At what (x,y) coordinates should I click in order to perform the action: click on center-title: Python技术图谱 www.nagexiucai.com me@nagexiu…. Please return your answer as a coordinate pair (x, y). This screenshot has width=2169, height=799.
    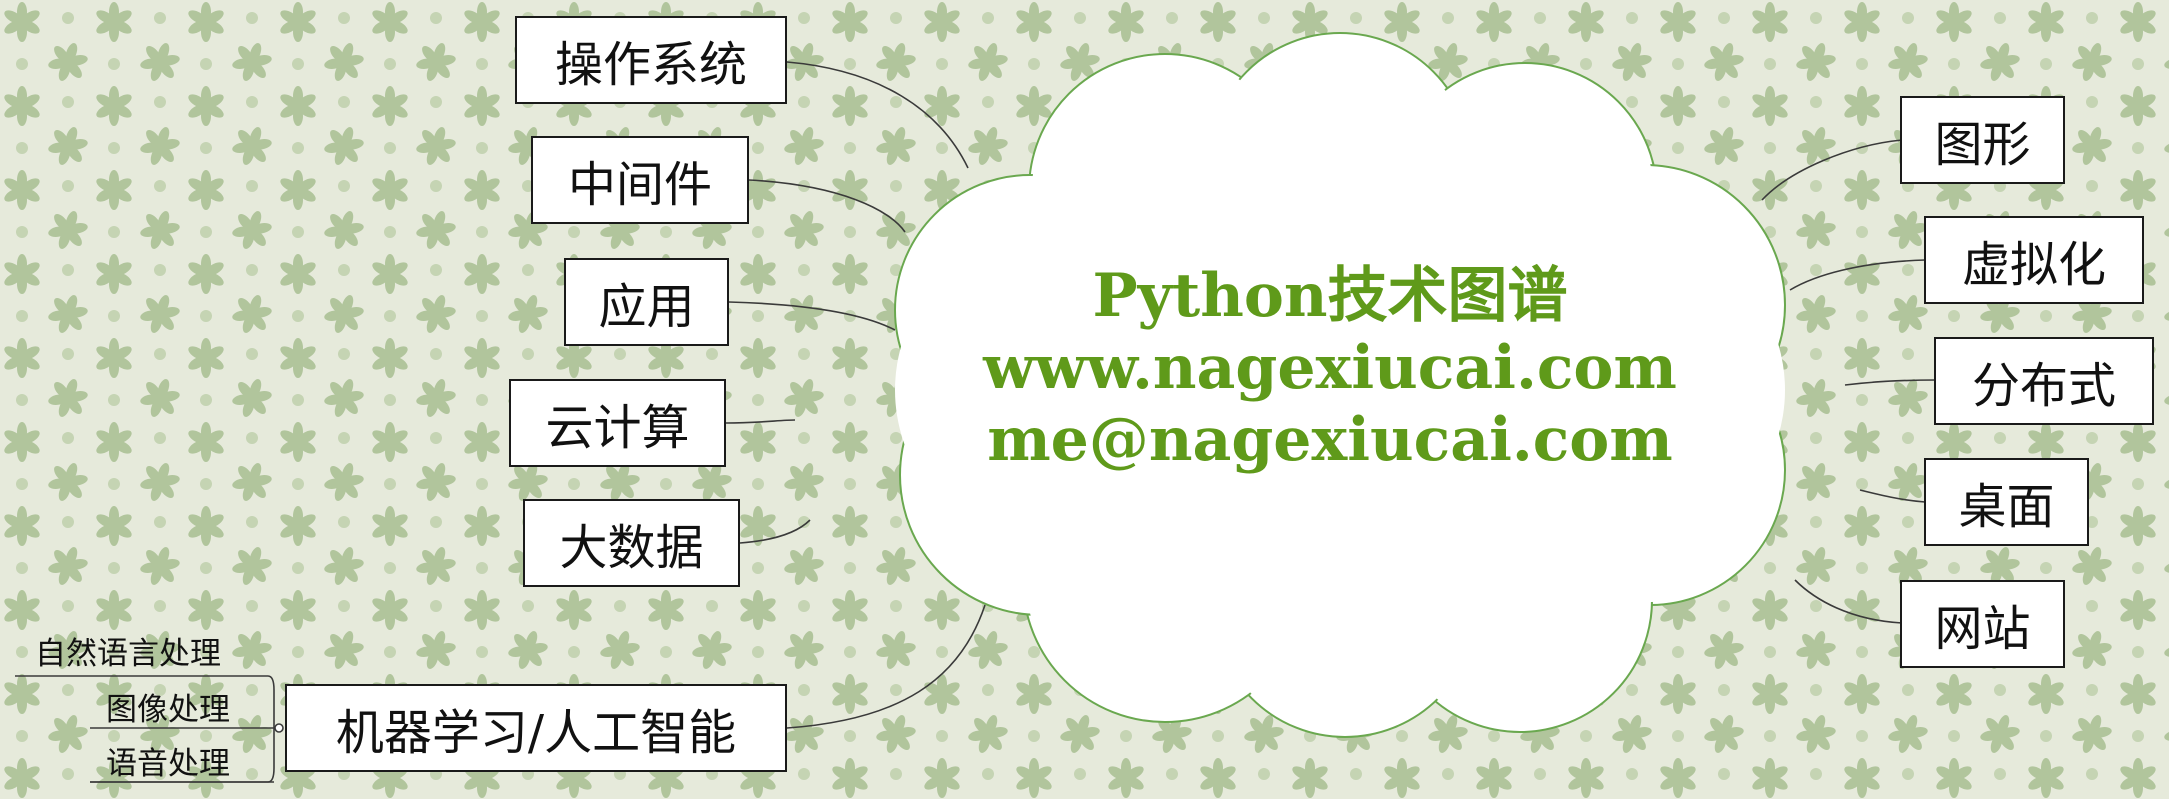
    Looking at the image, I should click on (1330, 368).